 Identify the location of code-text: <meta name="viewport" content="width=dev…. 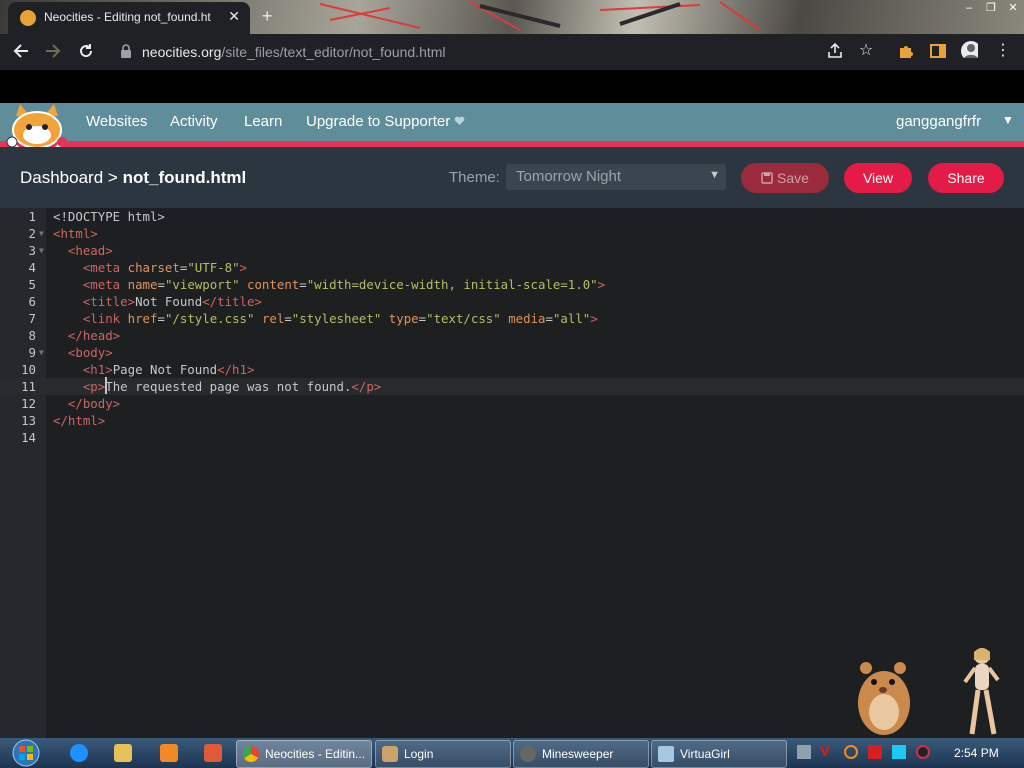
(344, 284).